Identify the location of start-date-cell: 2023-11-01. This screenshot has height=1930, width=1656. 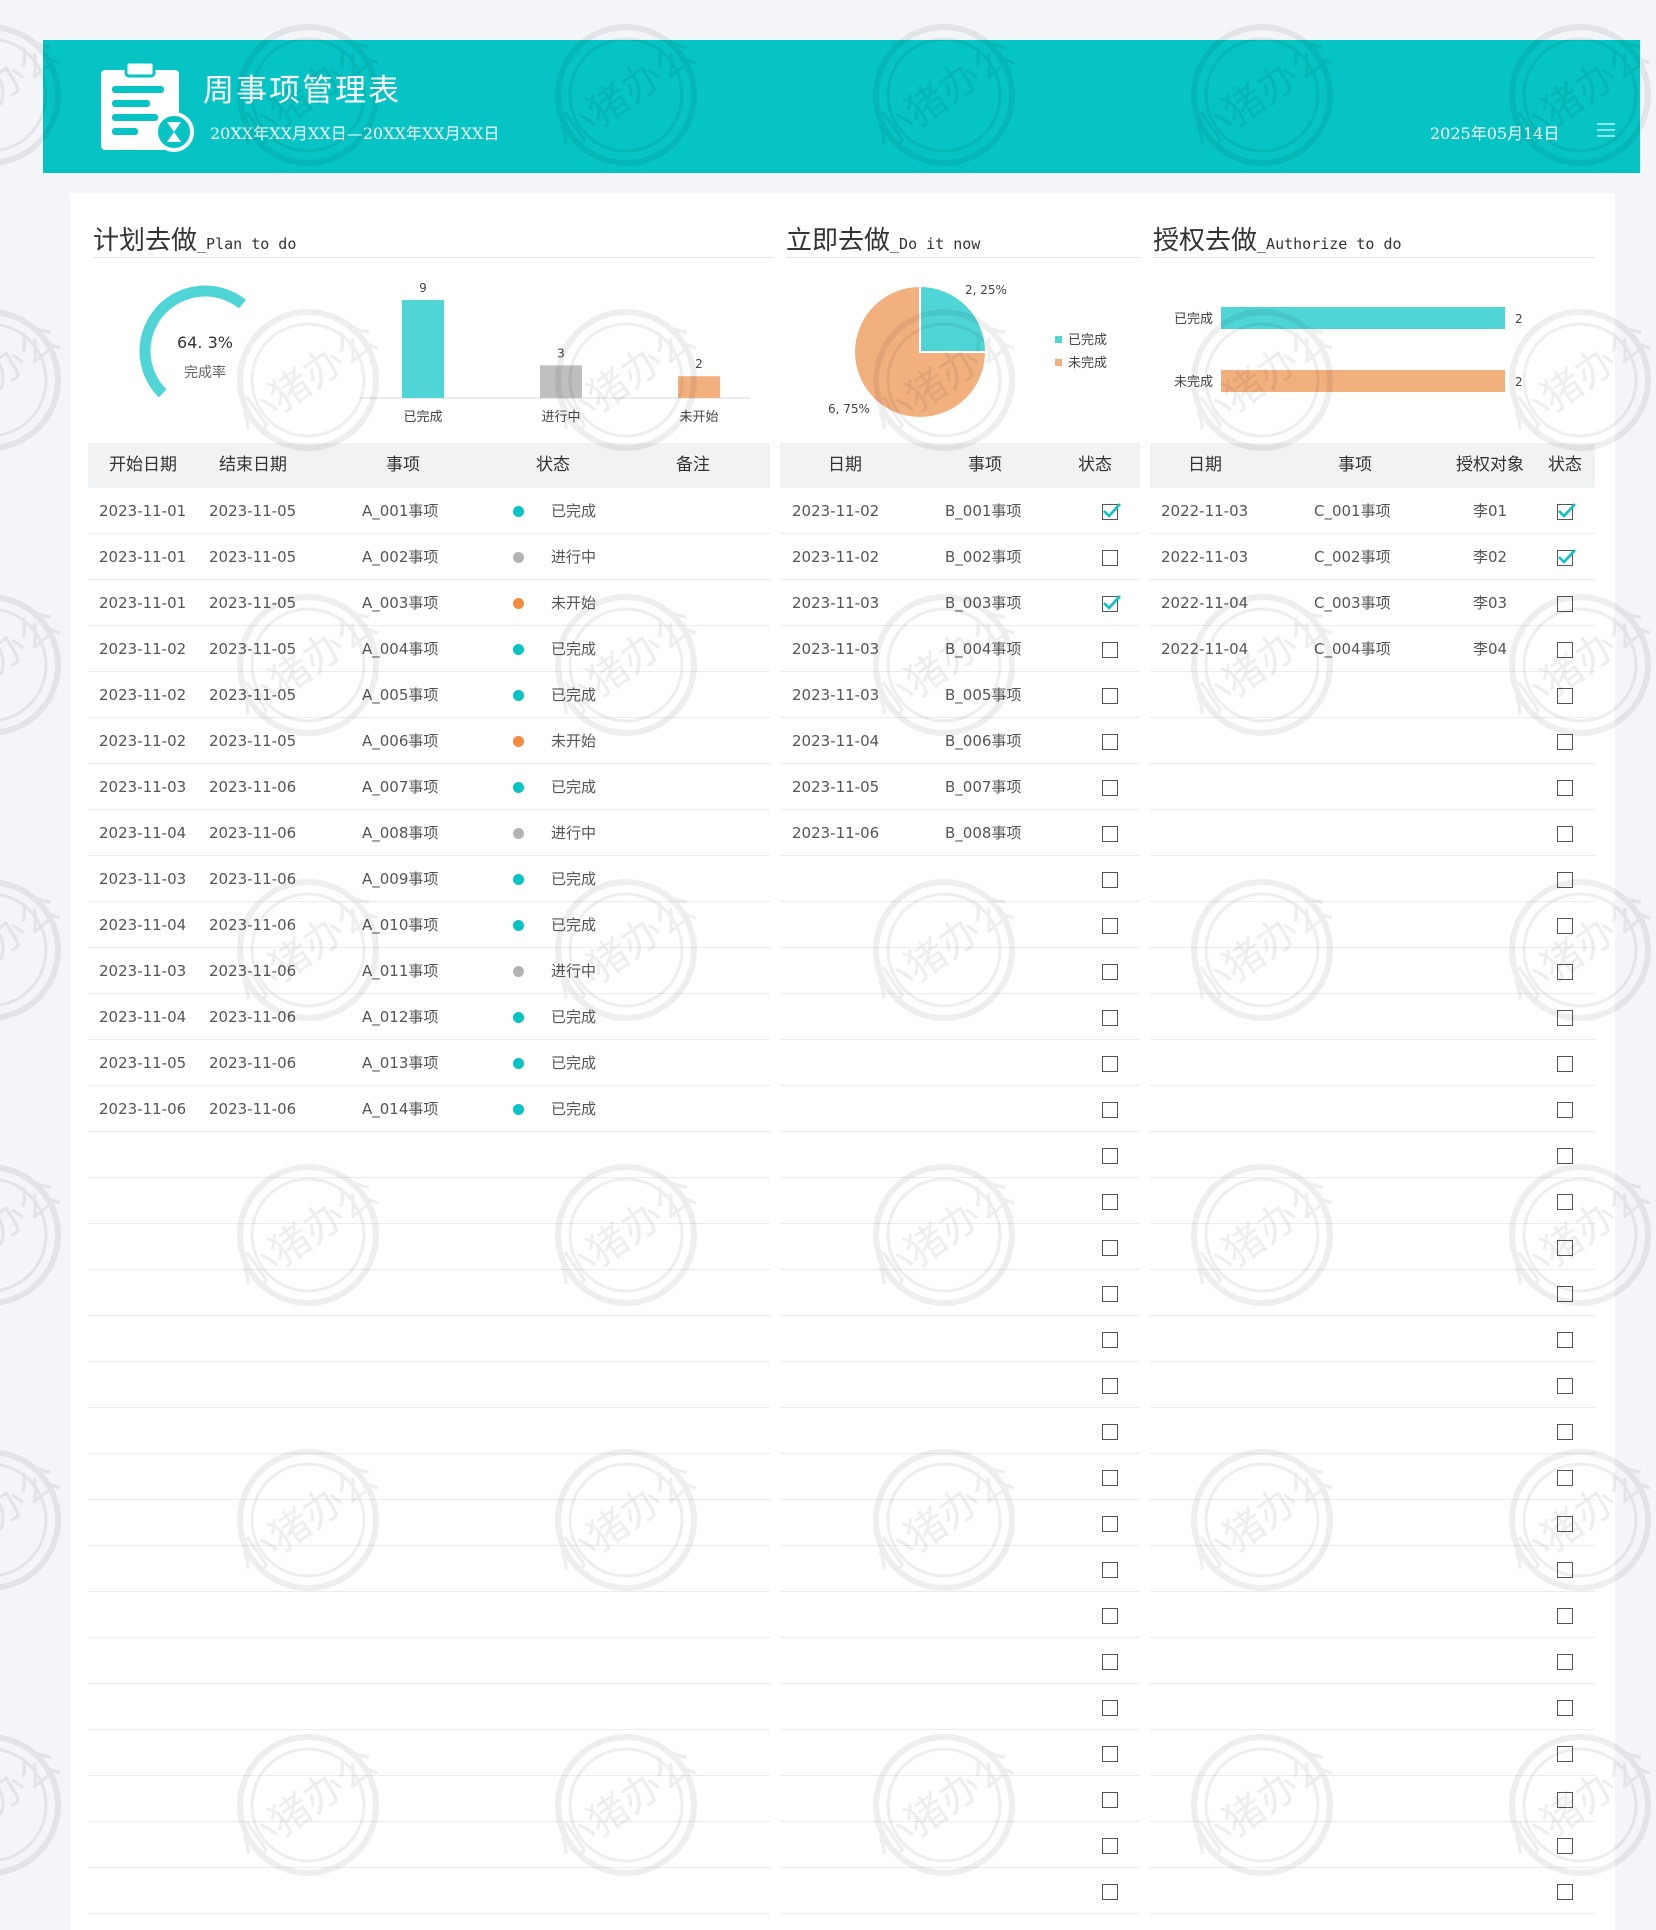
(143, 603).